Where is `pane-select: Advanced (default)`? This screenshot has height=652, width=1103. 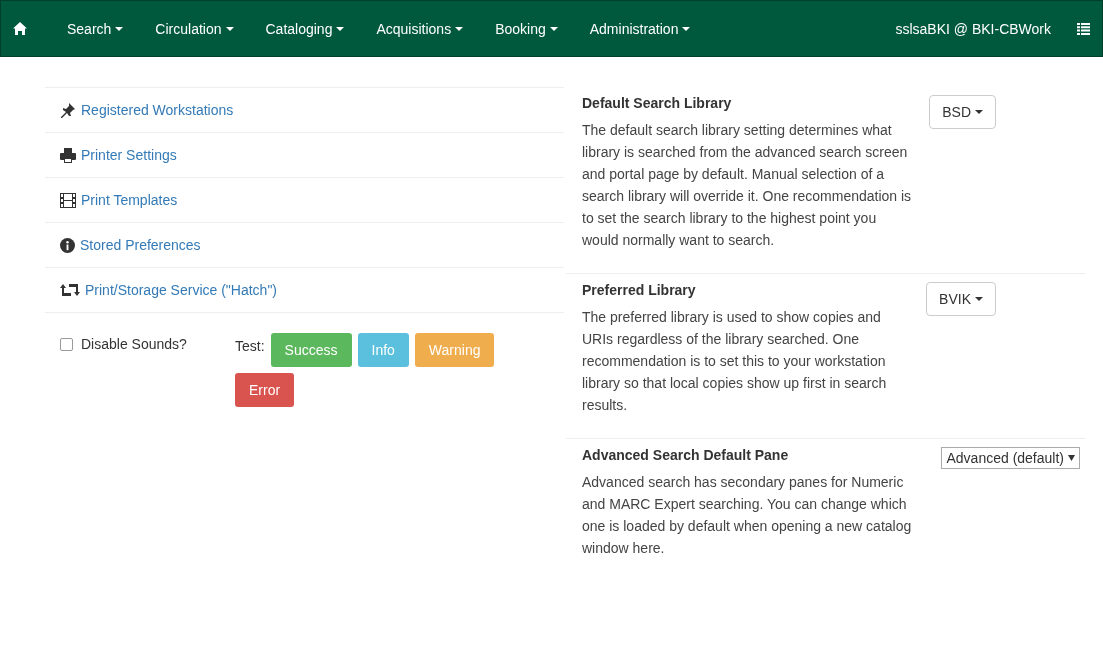 pane-select: Advanced (default) is located at coordinates (1010, 458).